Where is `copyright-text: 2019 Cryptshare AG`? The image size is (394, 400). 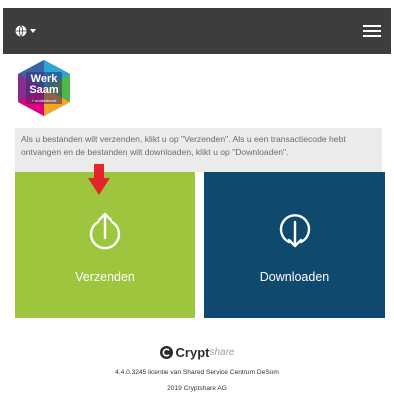 copyright-text: 2019 Cryptshare AG is located at coordinates (197, 388).